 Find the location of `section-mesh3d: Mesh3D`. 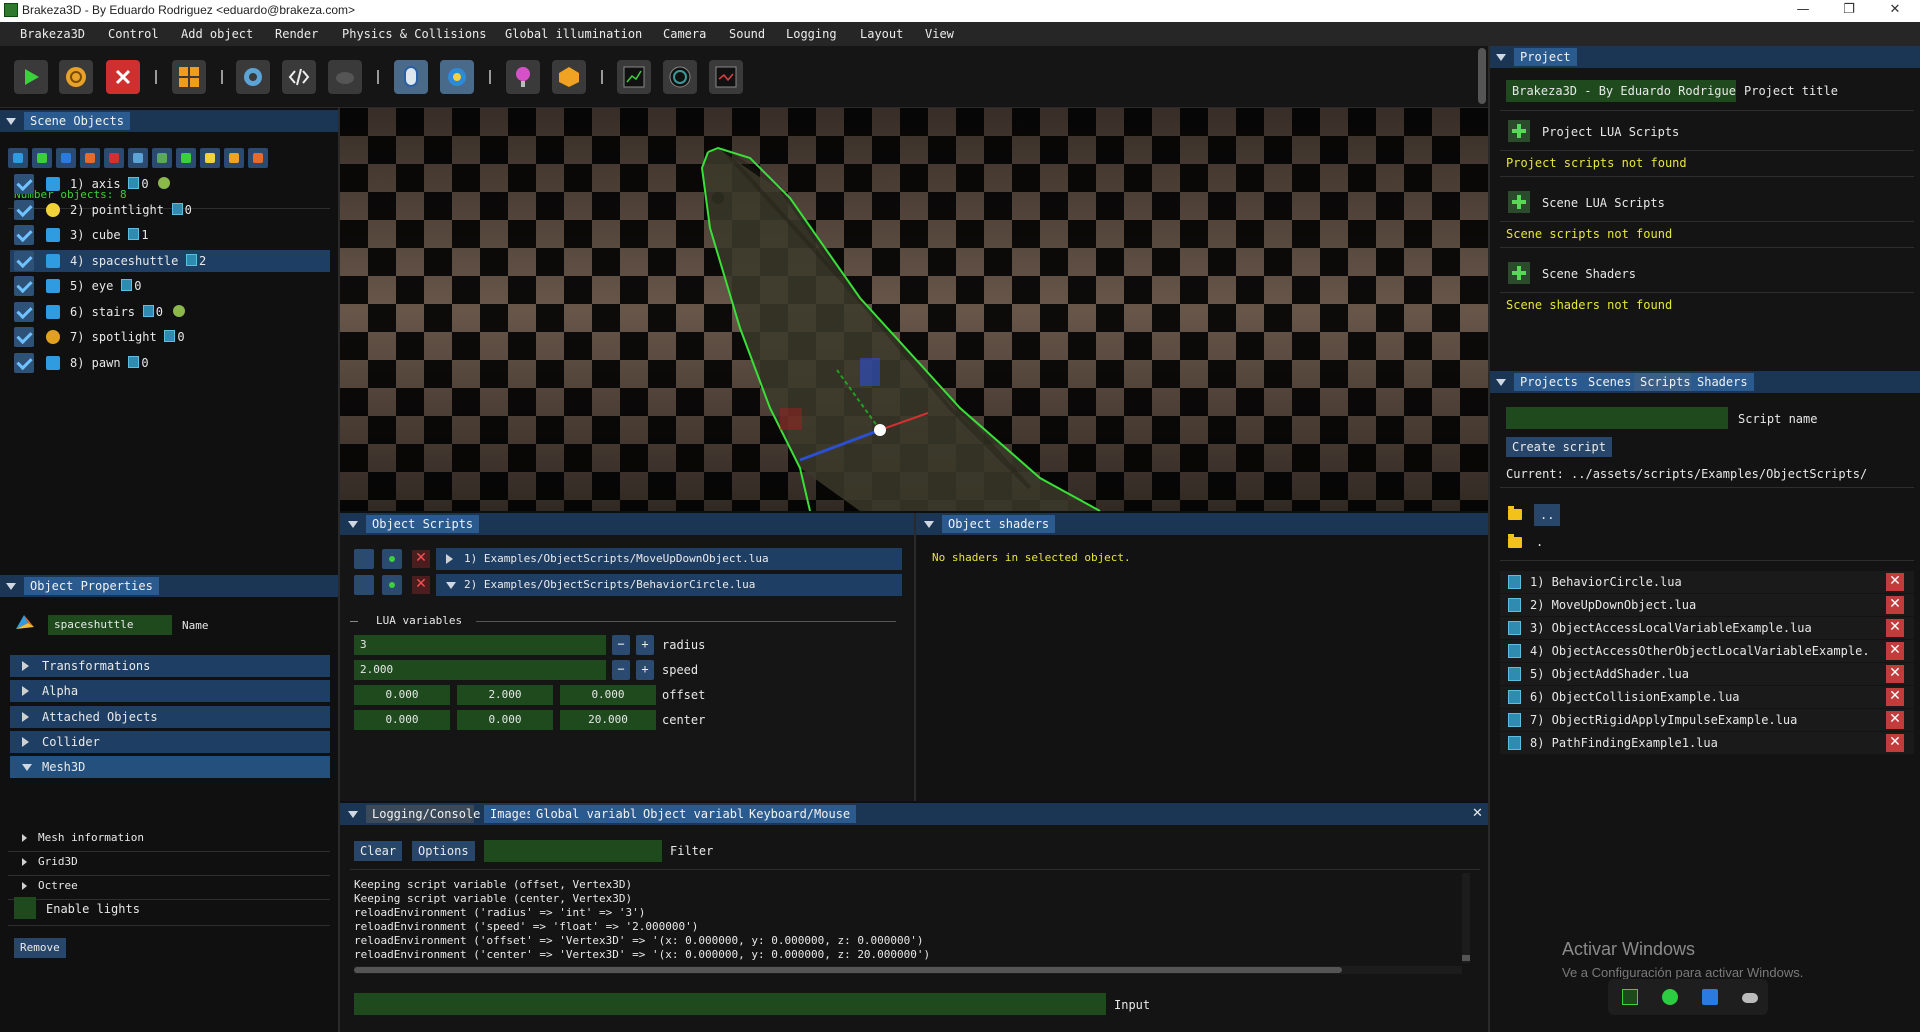

section-mesh3d: Mesh3D is located at coordinates (170, 767).